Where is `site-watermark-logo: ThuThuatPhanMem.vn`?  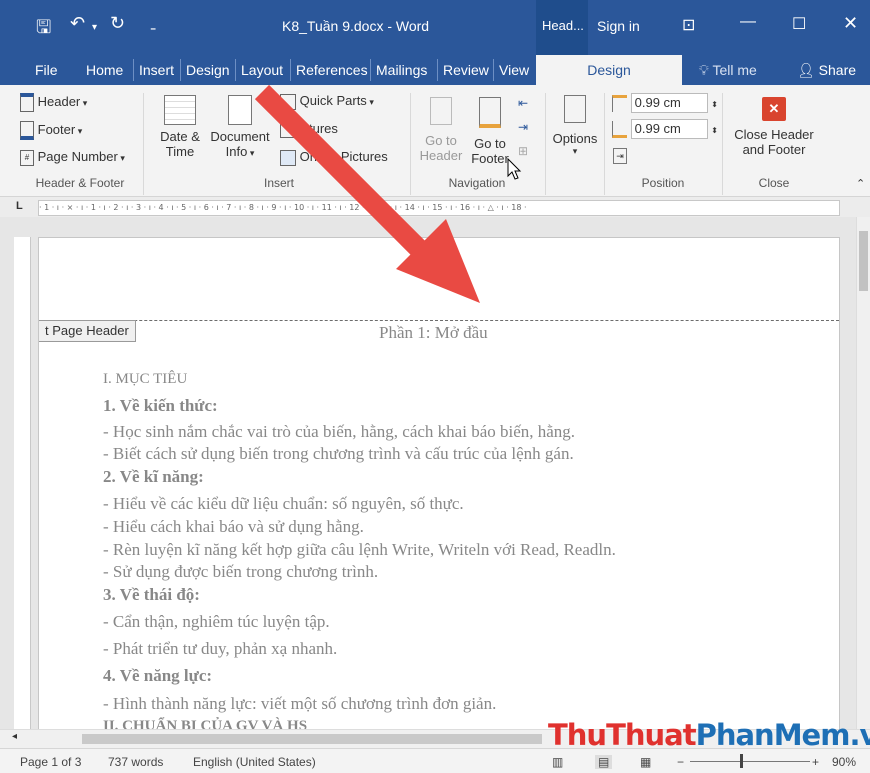
site-watermark-logo: ThuThuatPhanMem.vn is located at coordinates (709, 735).